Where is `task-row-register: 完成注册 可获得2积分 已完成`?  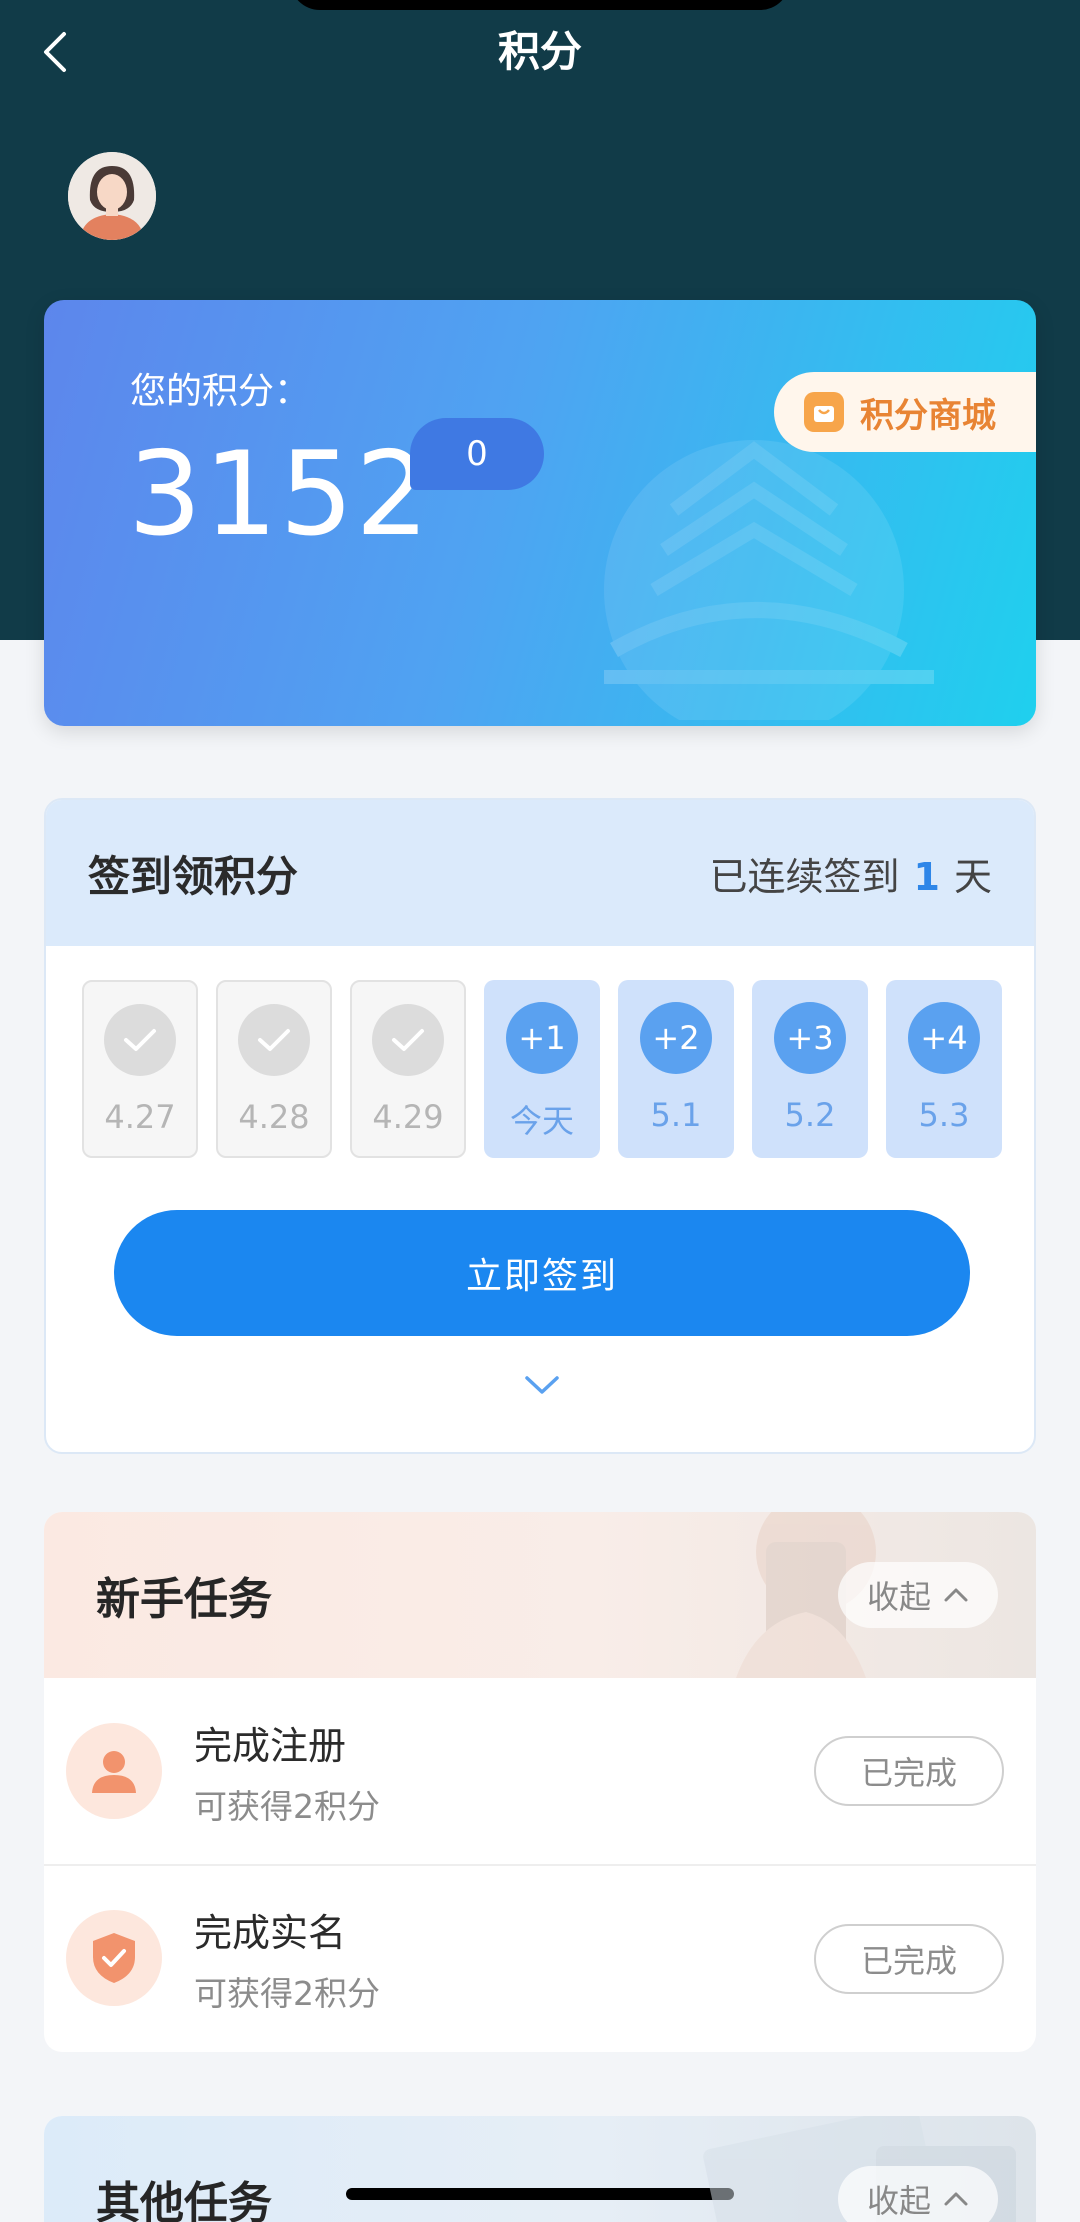
task-row-register: 完成注册 可获得2积分 已完成 is located at coordinates (540, 1771).